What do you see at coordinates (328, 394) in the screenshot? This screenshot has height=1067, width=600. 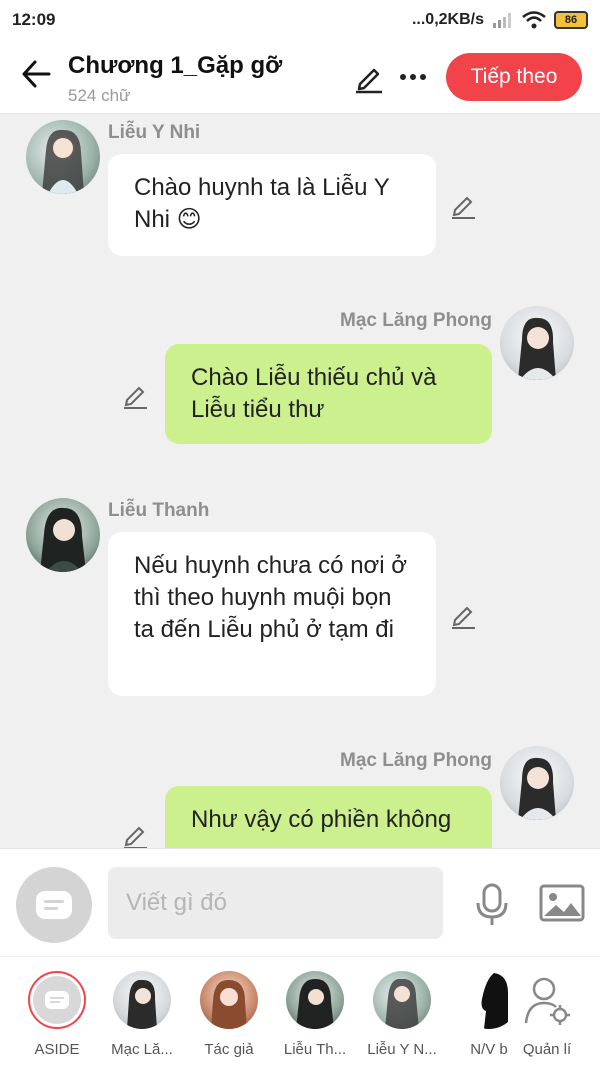 I see `message-bubble: Chào Liễu thiếu chủ và Liễu tiểu thư` at bounding box center [328, 394].